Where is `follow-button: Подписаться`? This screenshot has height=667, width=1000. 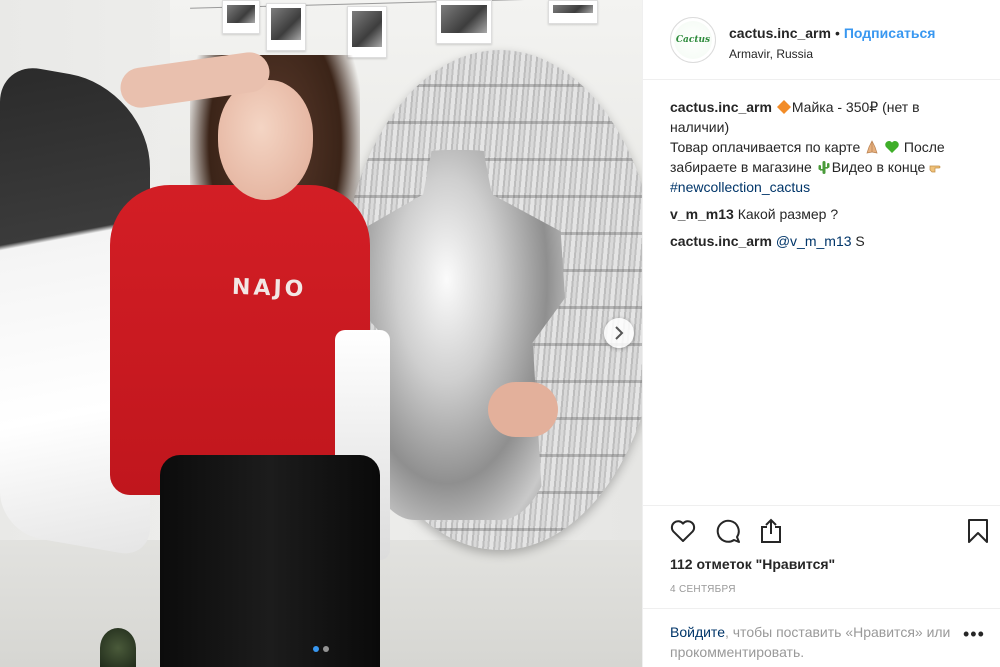 follow-button: Подписаться is located at coordinates (890, 33).